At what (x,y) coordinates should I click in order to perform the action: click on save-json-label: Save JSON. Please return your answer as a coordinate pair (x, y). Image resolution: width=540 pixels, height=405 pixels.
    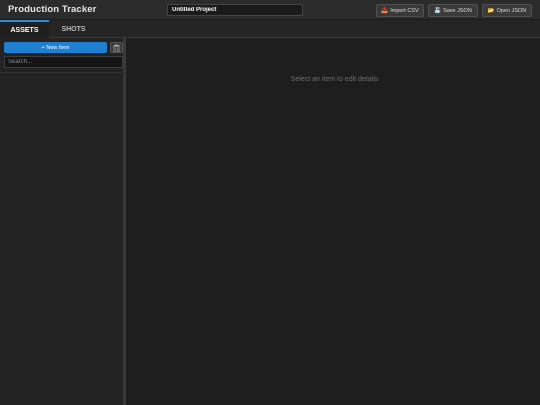
    Looking at the image, I should click on (457, 10).